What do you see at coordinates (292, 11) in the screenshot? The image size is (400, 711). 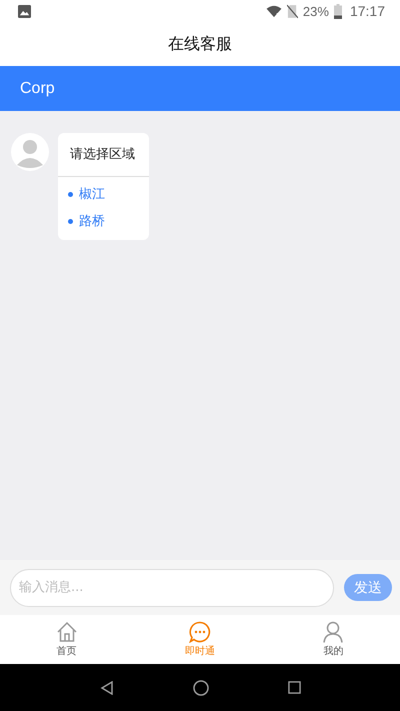 I see `no-sim-icon` at bounding box center [292, 11].